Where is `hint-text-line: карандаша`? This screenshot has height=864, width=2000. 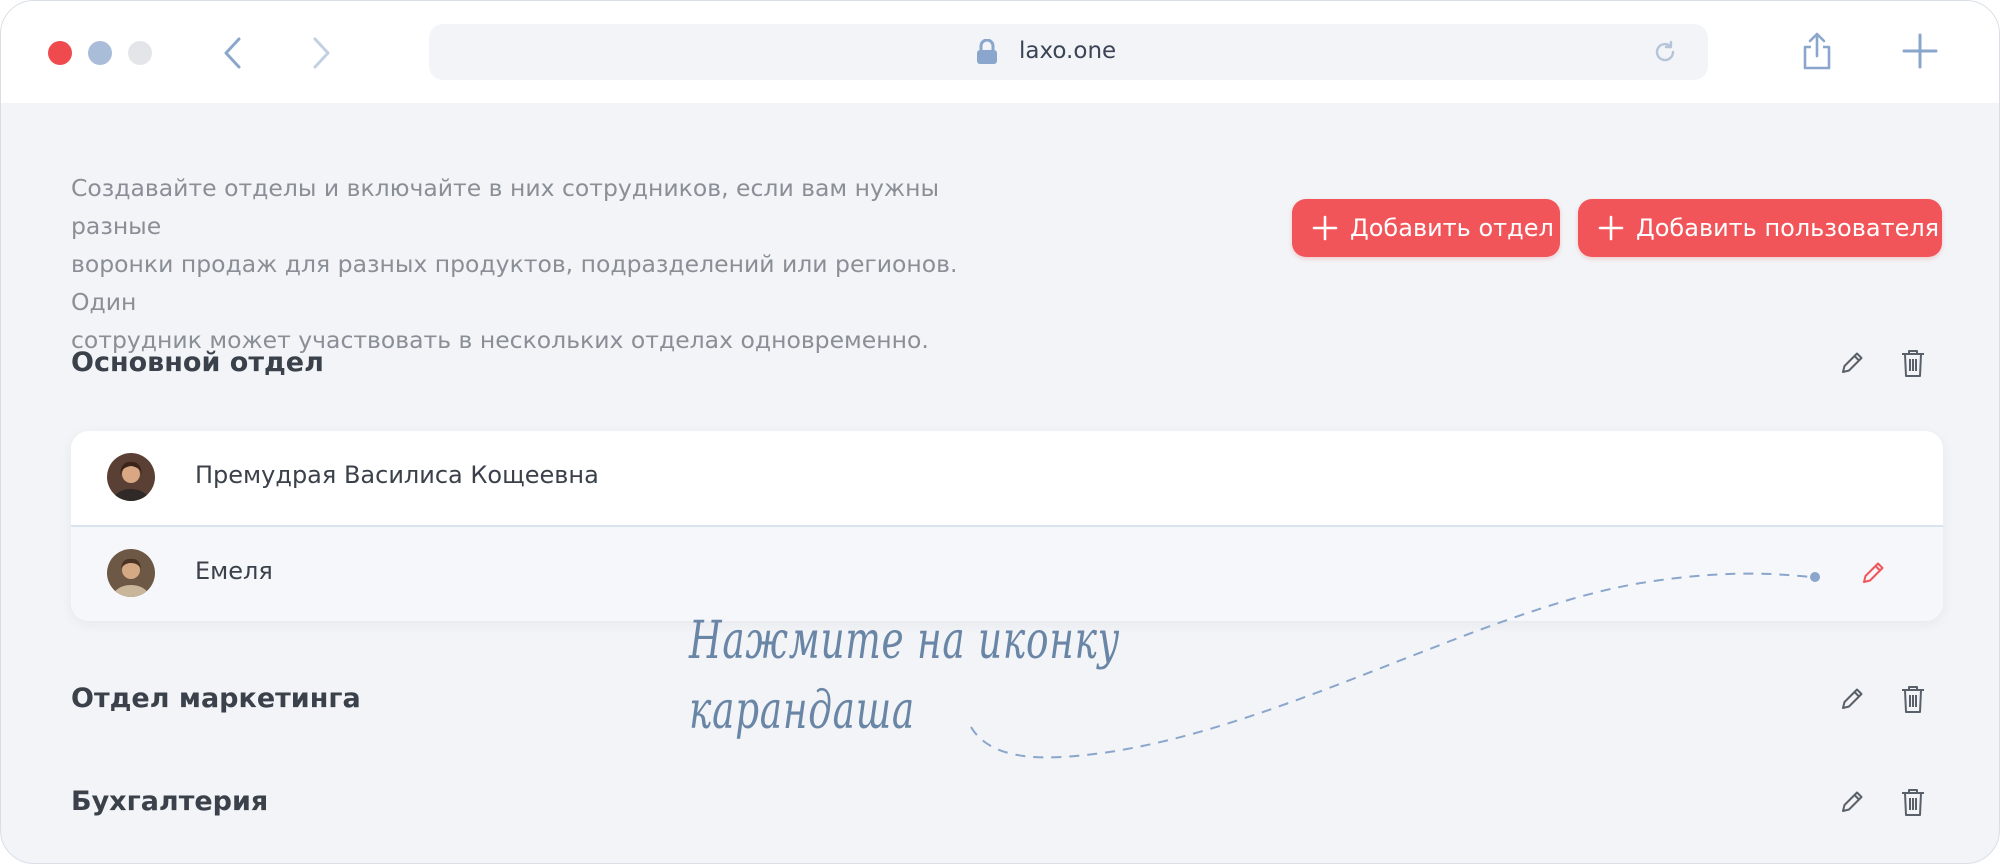 hint-text-line: карандаша is located at coordinates (802, 711).